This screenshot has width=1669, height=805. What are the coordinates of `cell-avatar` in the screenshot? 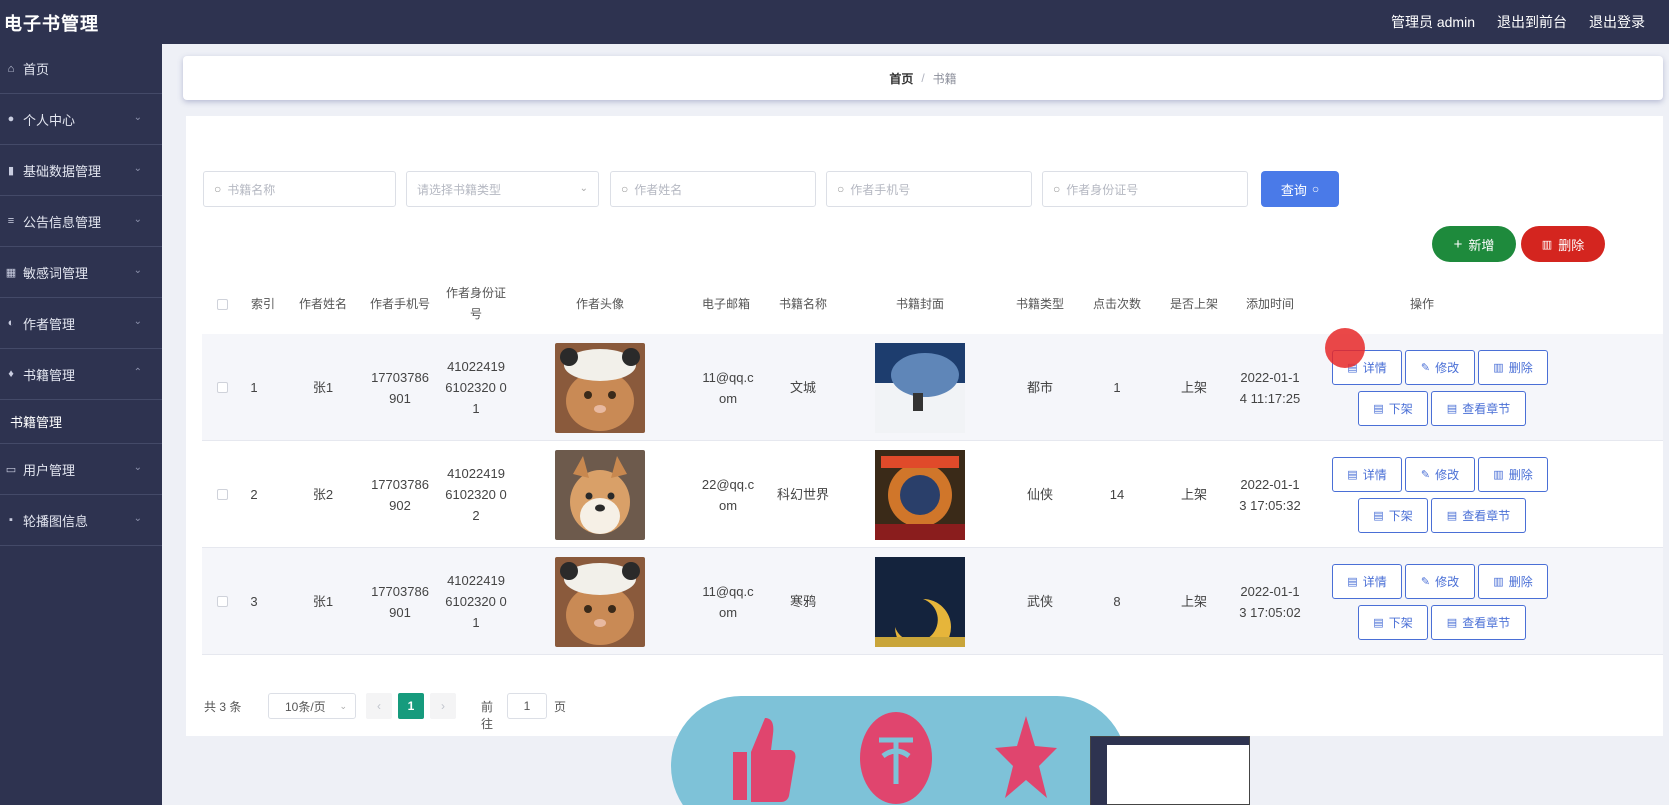 It's located at (600, 387).